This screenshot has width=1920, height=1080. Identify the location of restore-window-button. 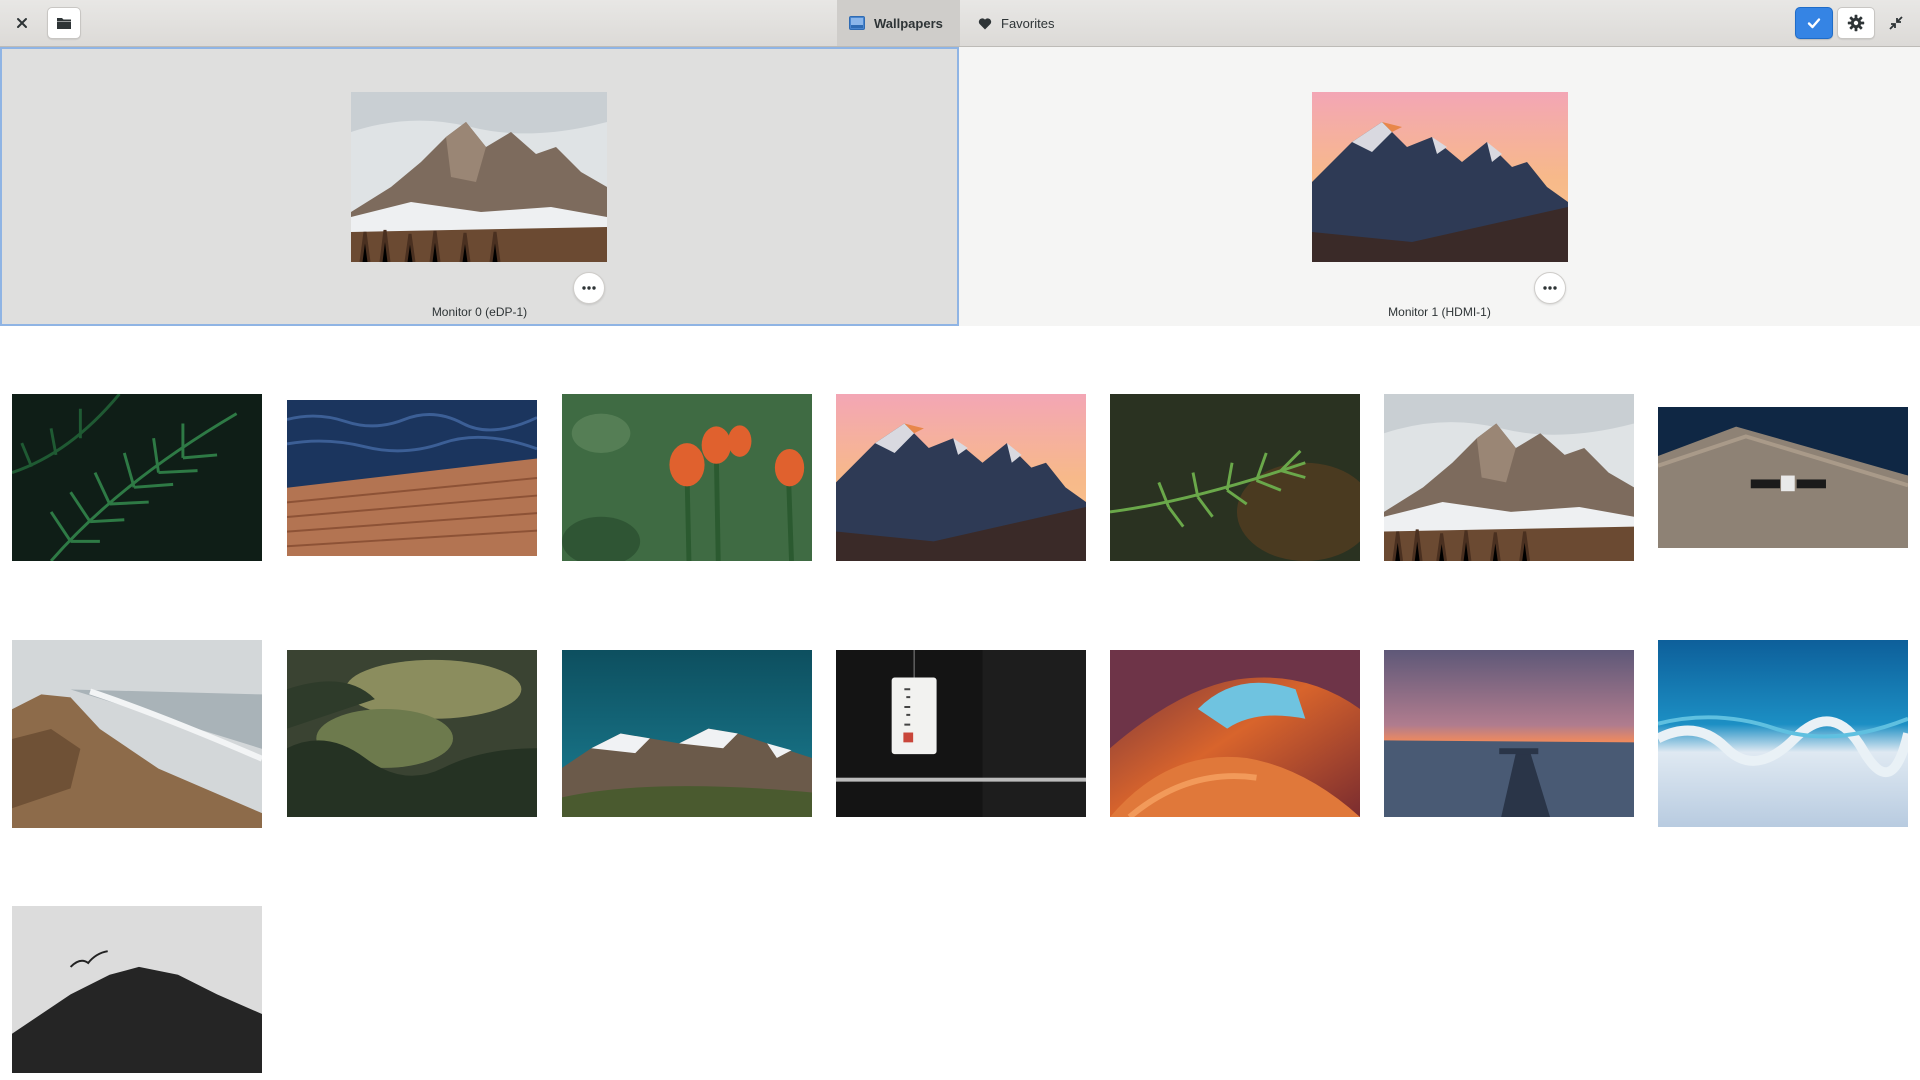
(1896, 23).